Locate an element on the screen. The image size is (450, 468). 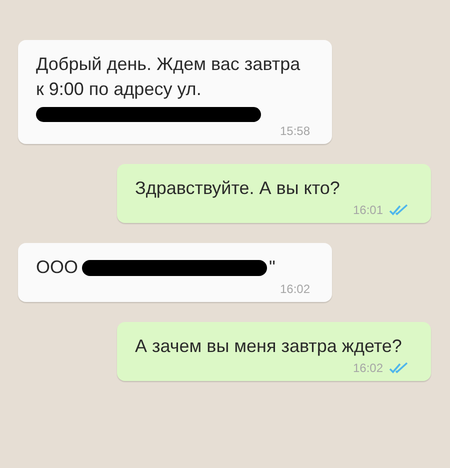
message-text: Добрый день. Ждем вас завтра к 9:00 по адресу ул. is located at coordinates (168, 76).